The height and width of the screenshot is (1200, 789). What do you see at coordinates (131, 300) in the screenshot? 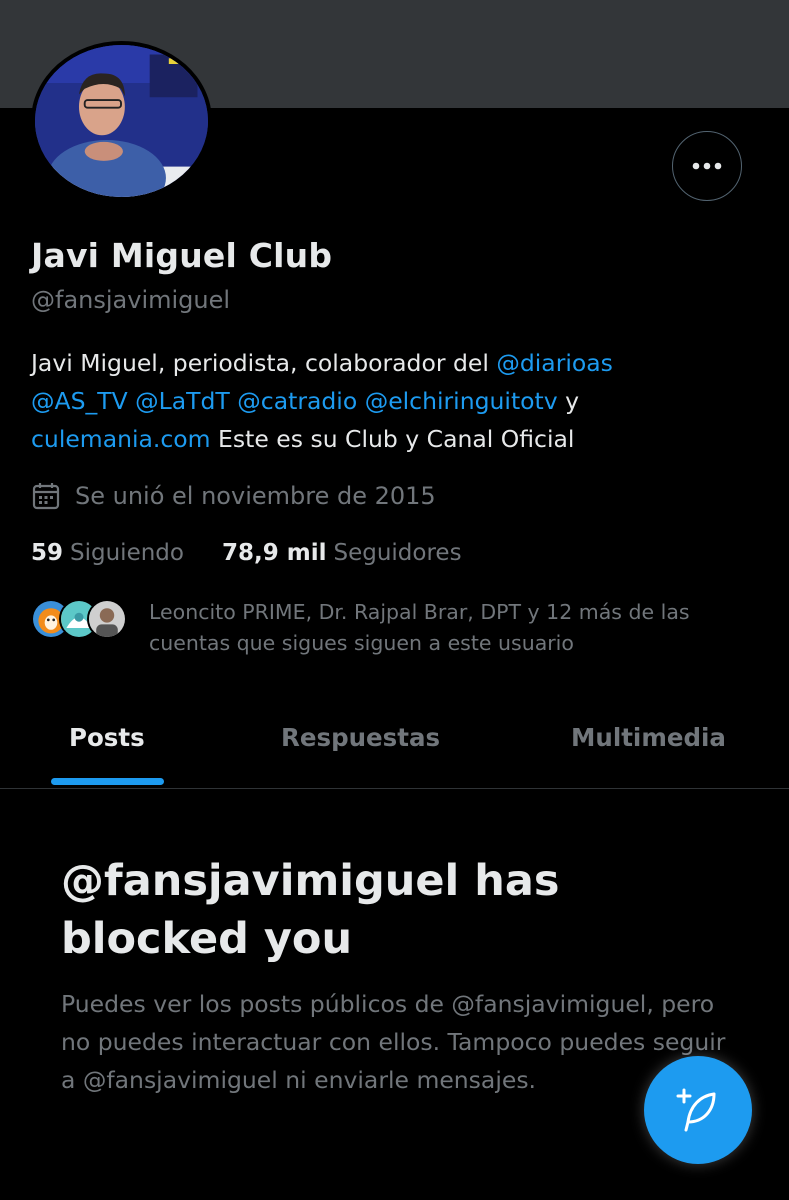
I see `profile-handle: @fansjavimiguel` at bounding box center [131, 300].